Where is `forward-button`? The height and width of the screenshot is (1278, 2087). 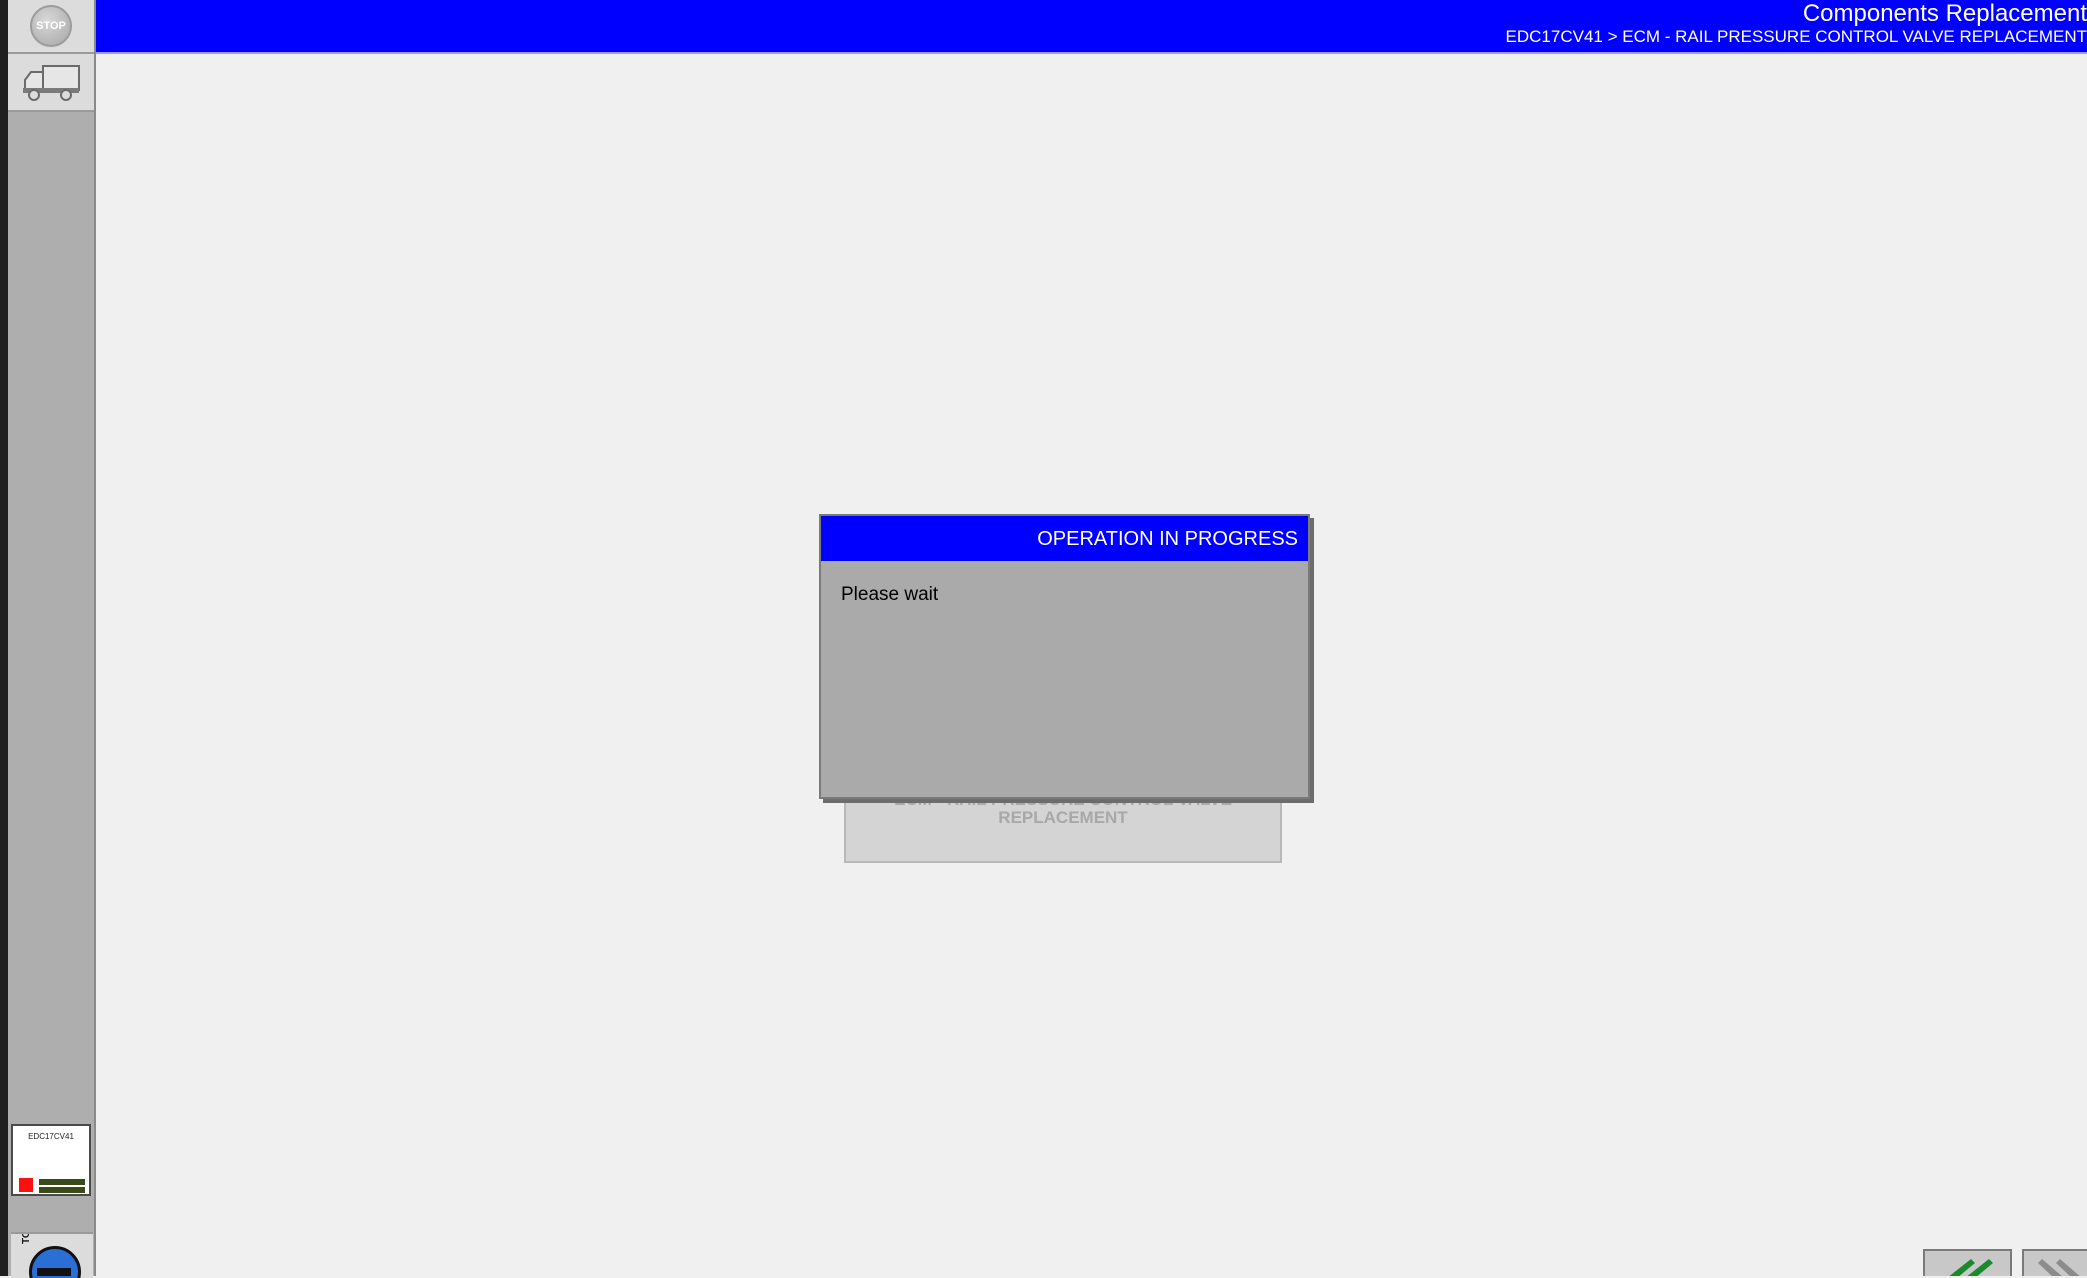
forward-button is located at coordinates (2054, 1262).